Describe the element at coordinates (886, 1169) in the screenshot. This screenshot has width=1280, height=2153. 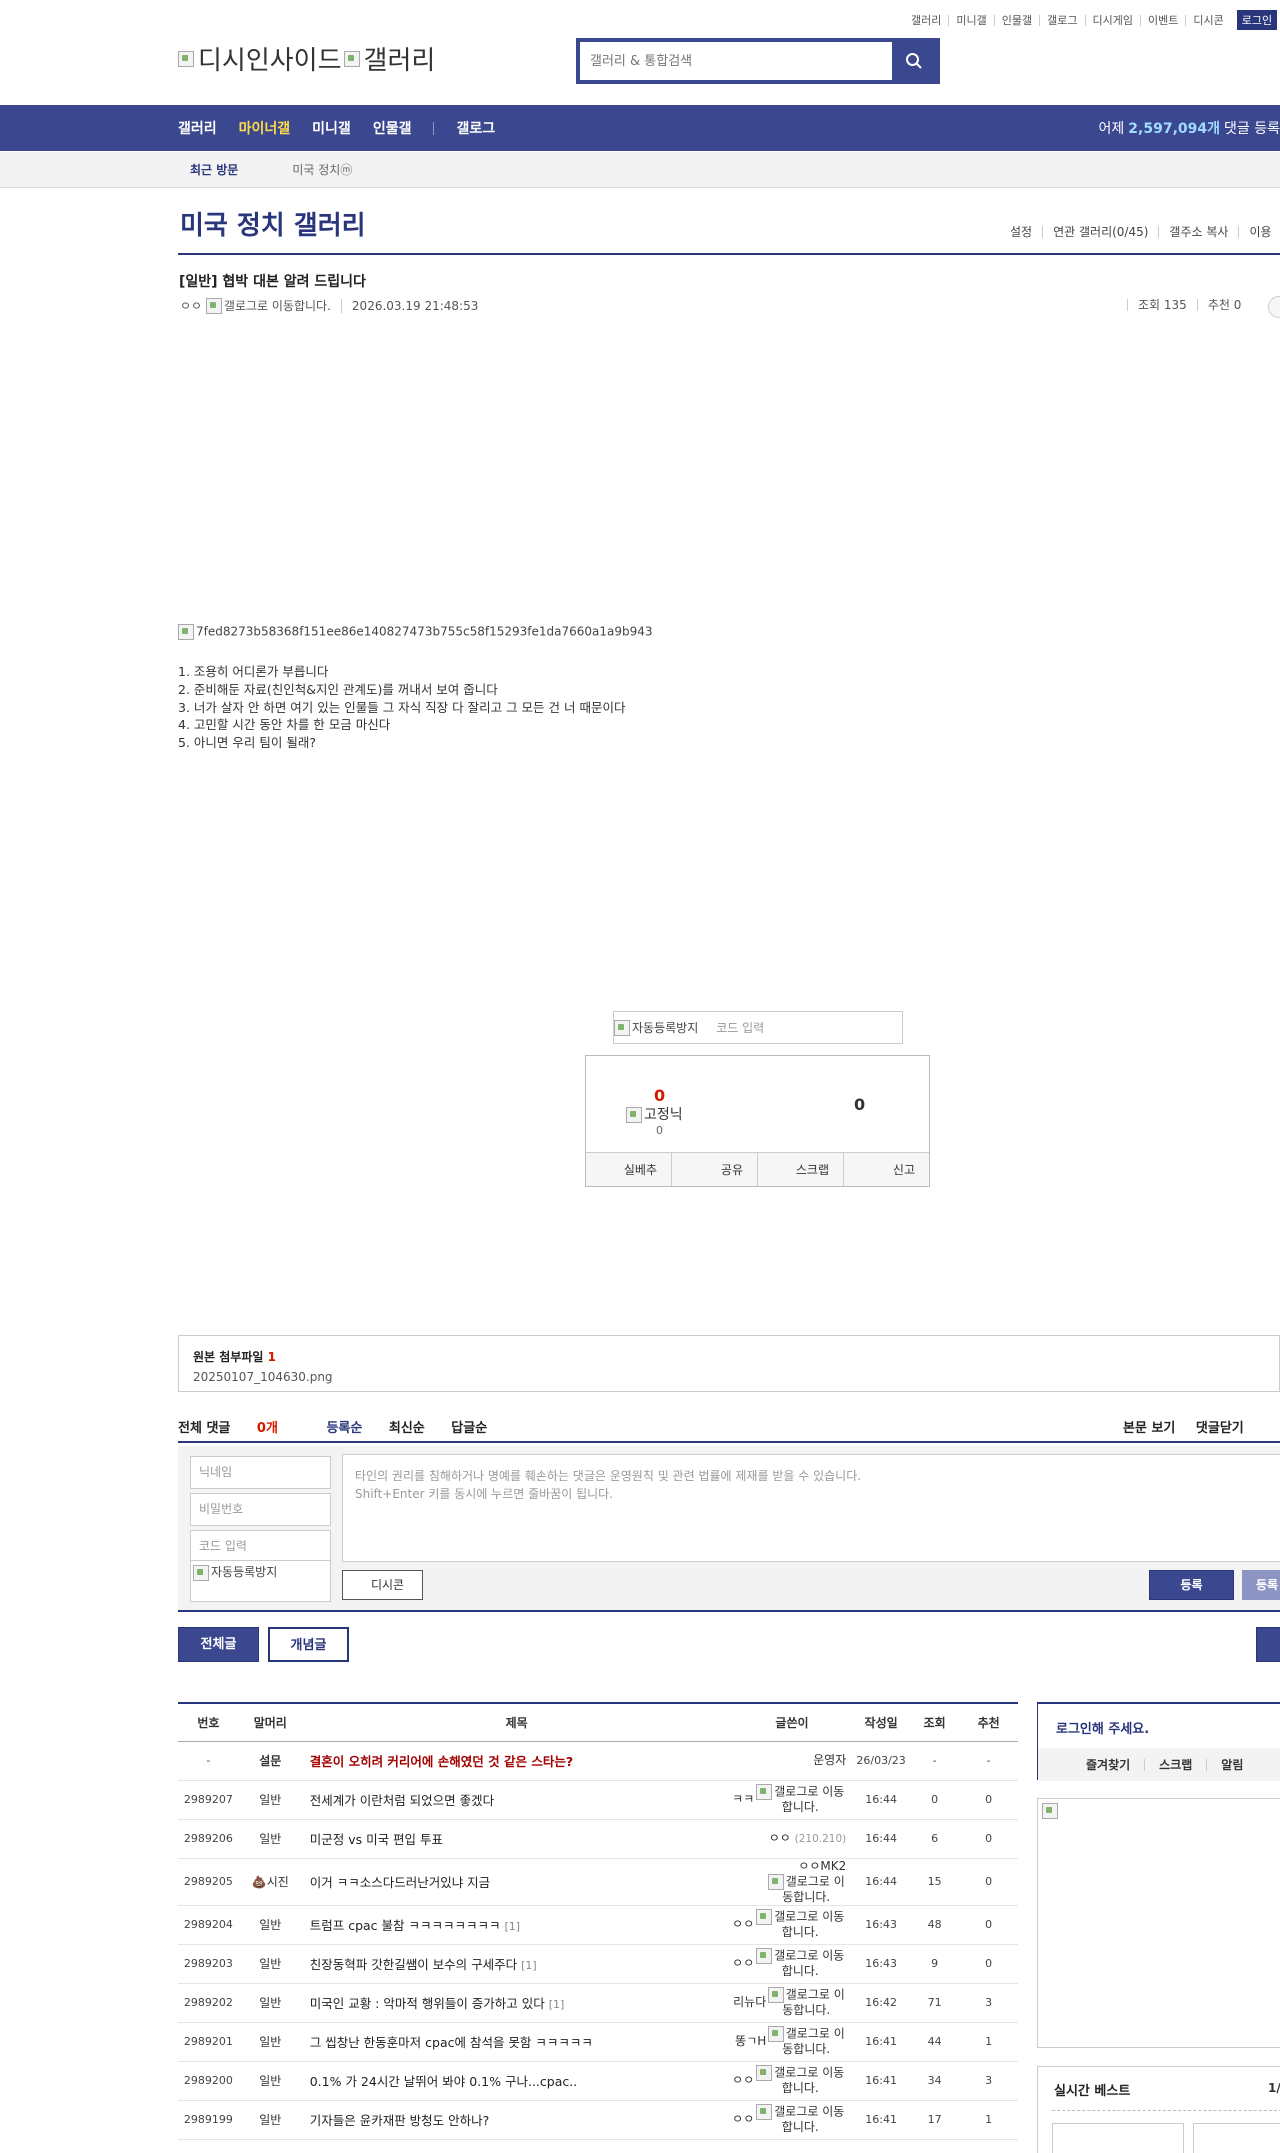
I see `report-button: 신고` at that location.